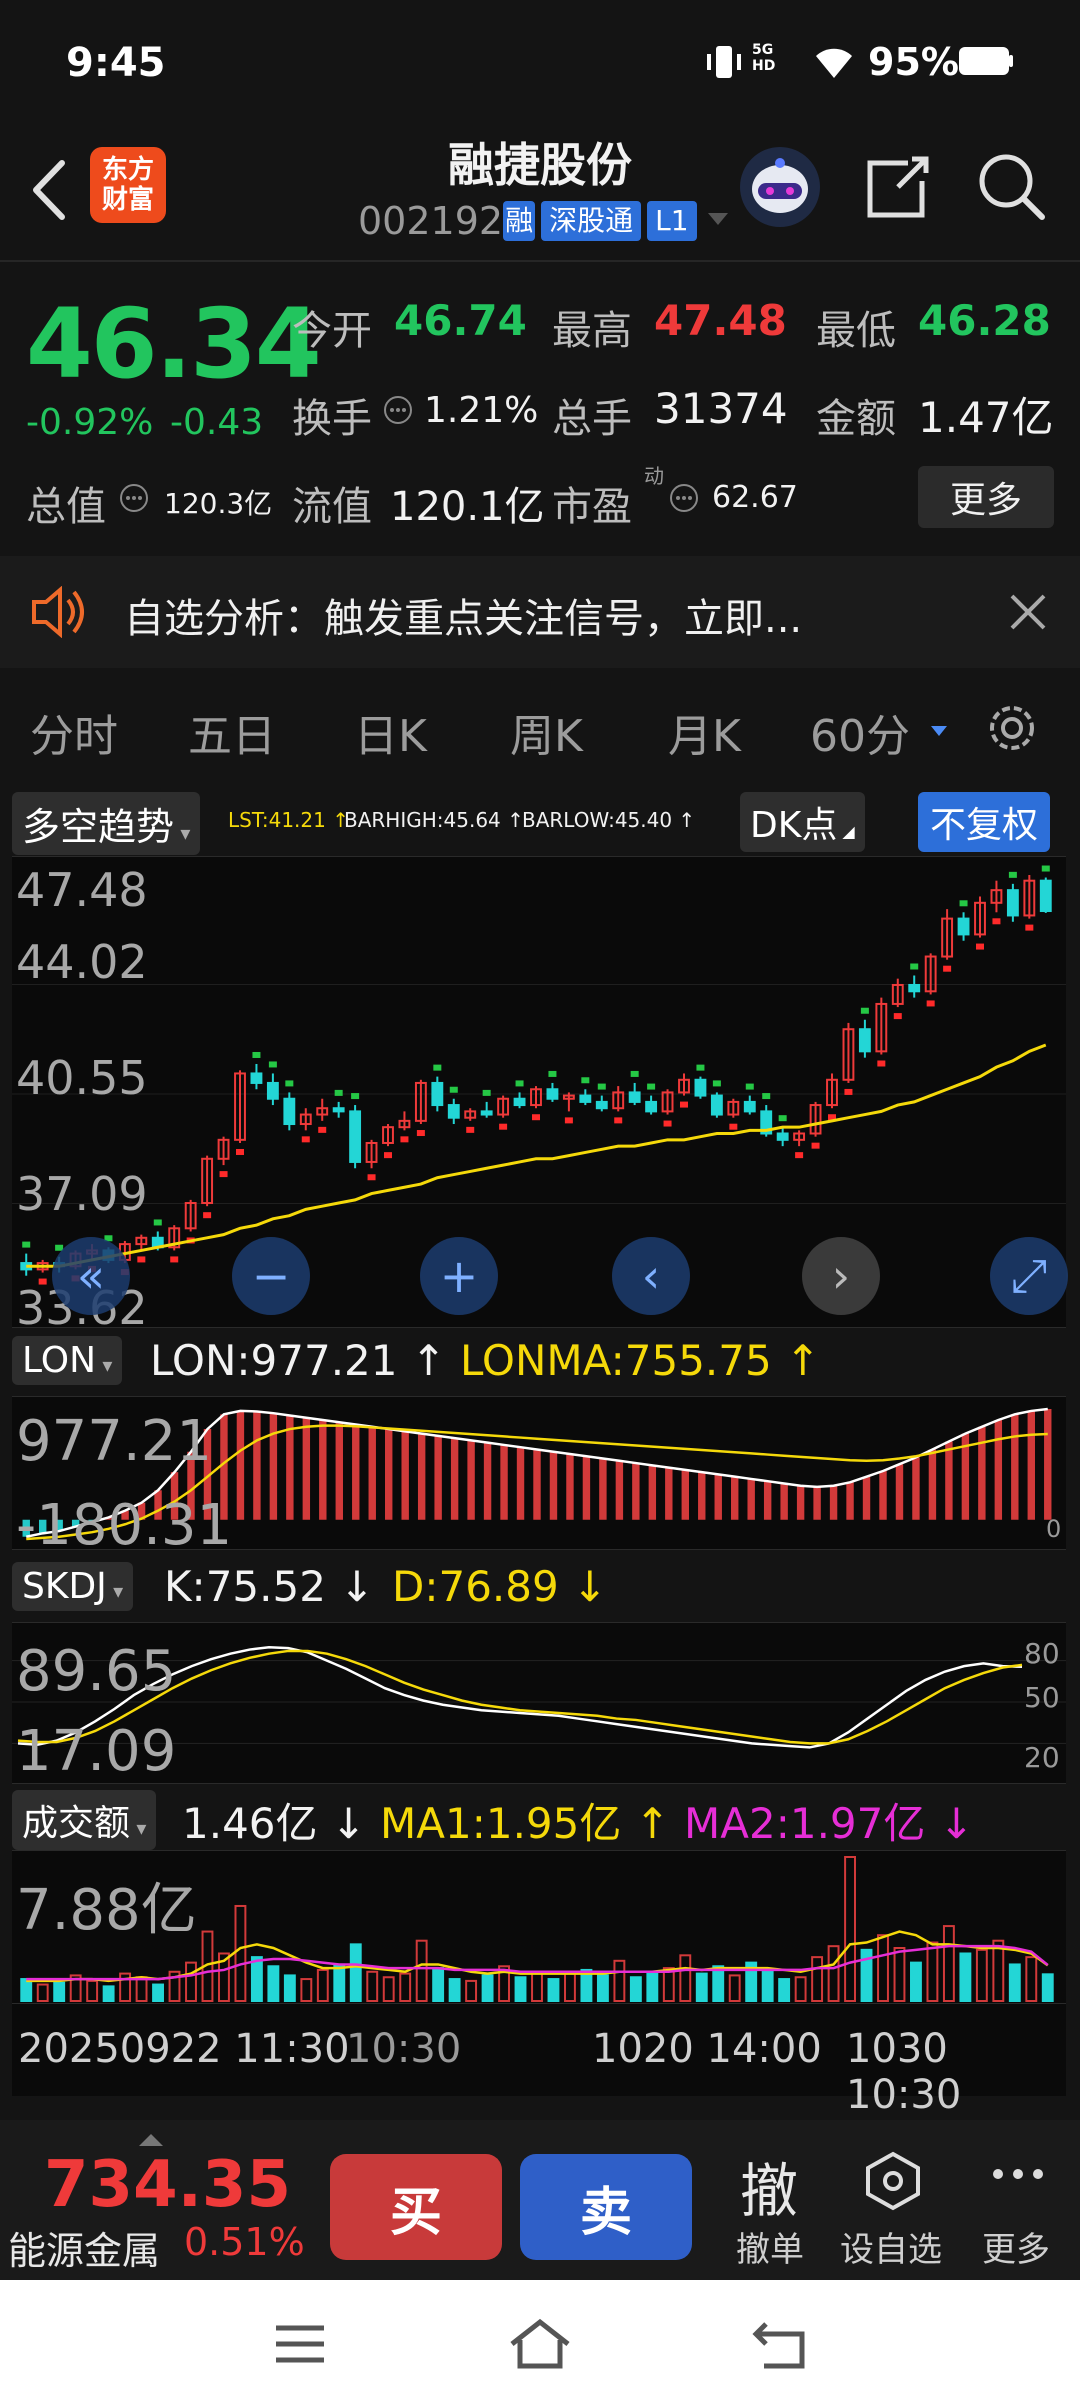 This screenshot has height=2408, width=1080. I want to click on robot-assistant-icon, so click(780, 187).